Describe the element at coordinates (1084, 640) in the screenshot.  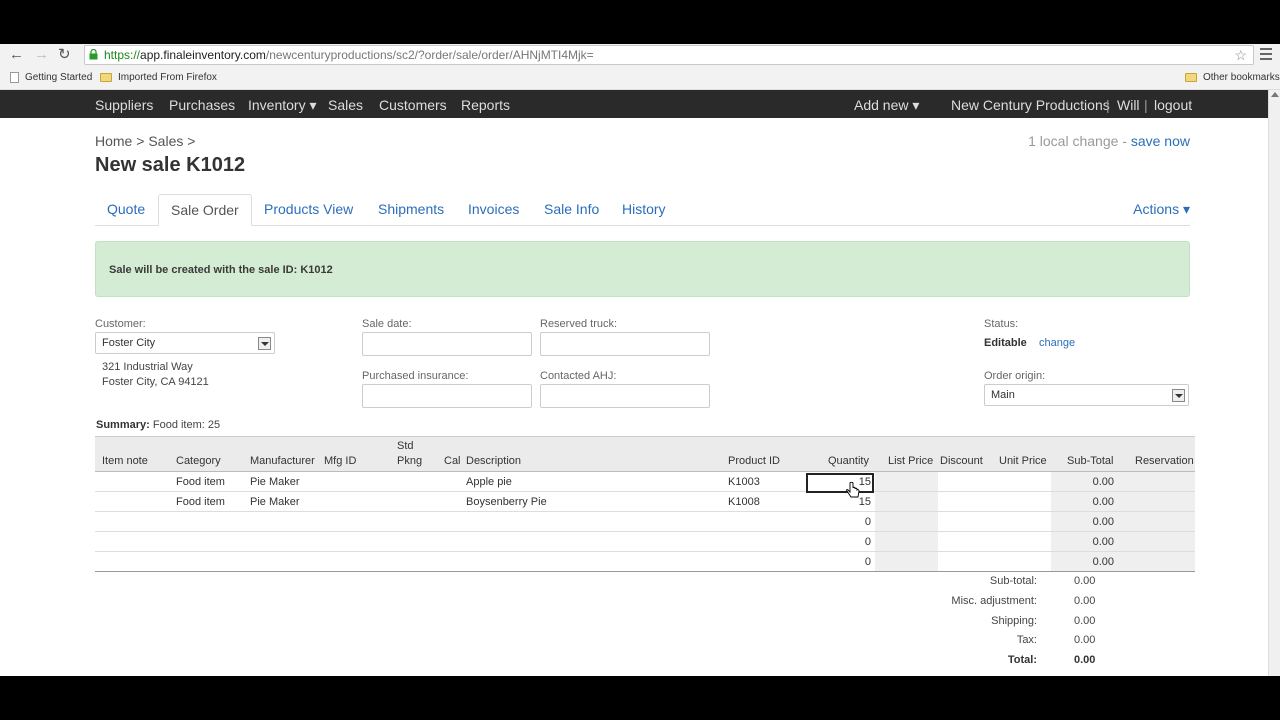
I see `tax-value: 0.00` at that location.